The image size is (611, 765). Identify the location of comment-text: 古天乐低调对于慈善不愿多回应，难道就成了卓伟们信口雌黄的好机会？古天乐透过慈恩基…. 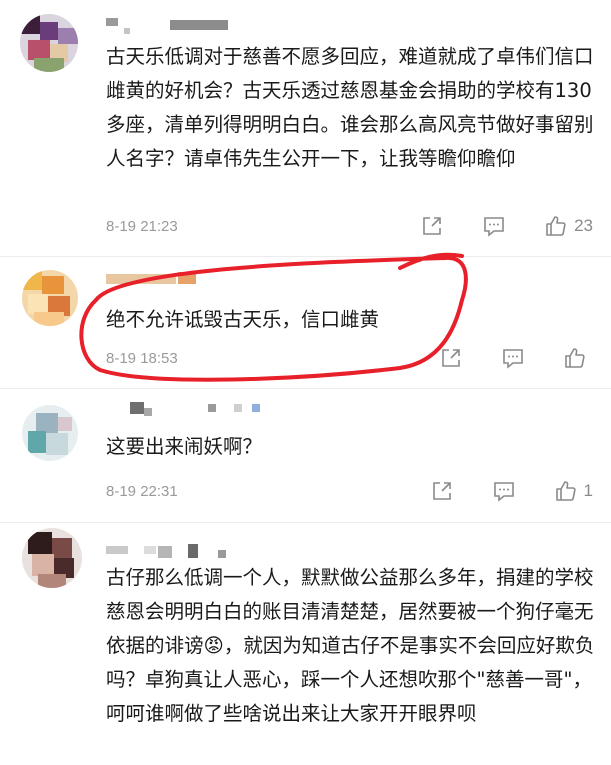
(350, 107).